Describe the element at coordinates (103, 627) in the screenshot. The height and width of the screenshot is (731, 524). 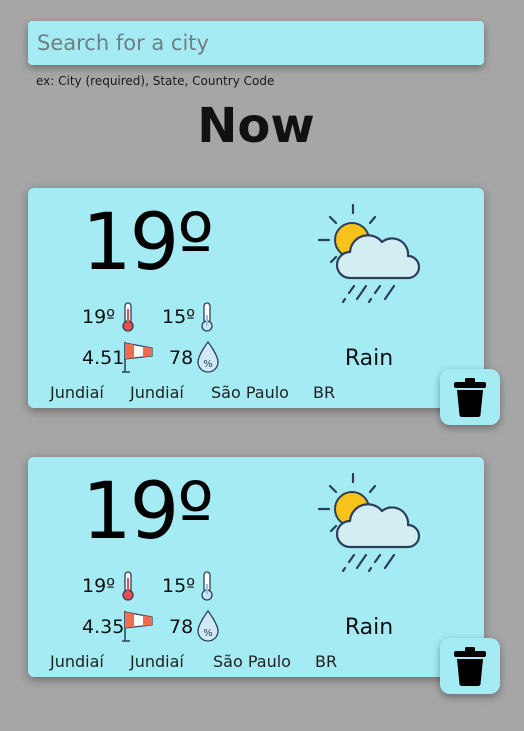
I see `wind-speed: 4.35` at that location.